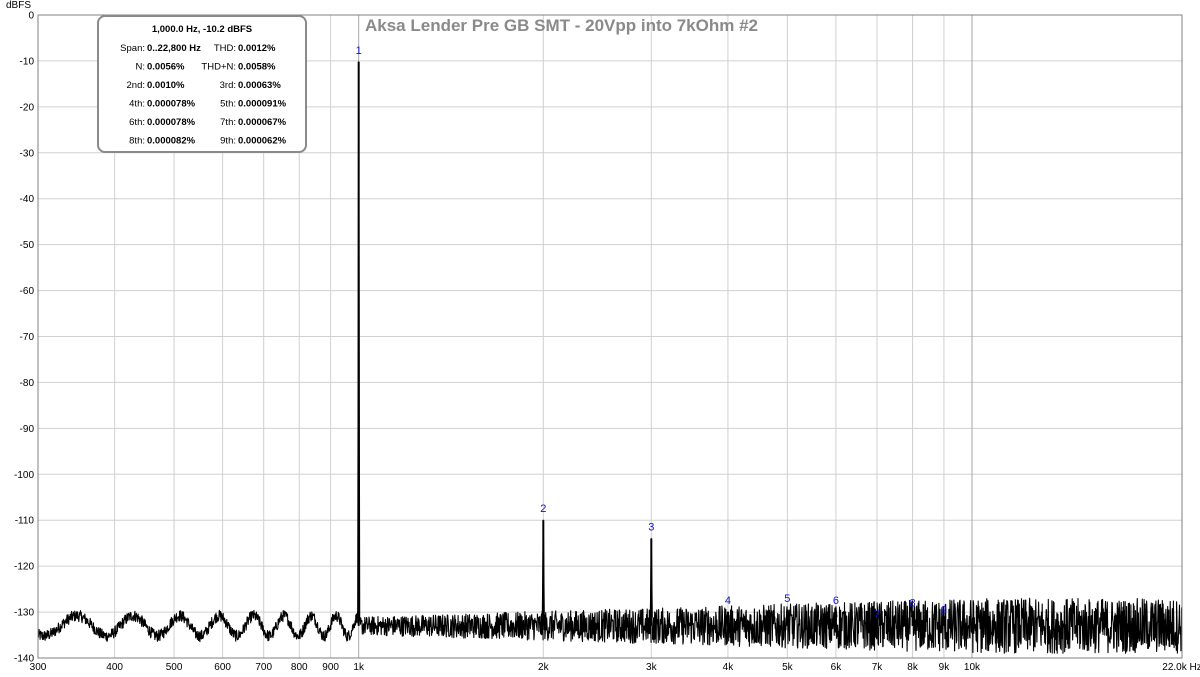 Image resolution: width=1200 pixels, height=677 pixels. I want to click on x-tick-label: 600, so click(222, 667).